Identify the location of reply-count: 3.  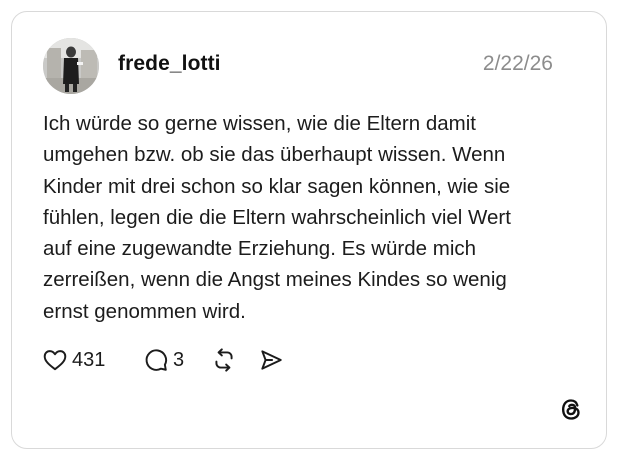
(179, 360).